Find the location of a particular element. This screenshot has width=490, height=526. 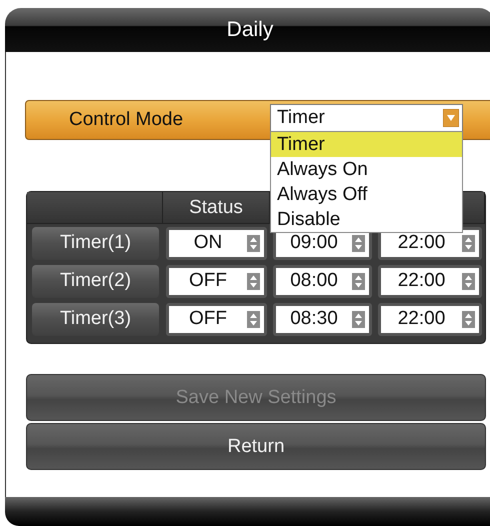

column-header: Status is located at coordinates (216, 207).